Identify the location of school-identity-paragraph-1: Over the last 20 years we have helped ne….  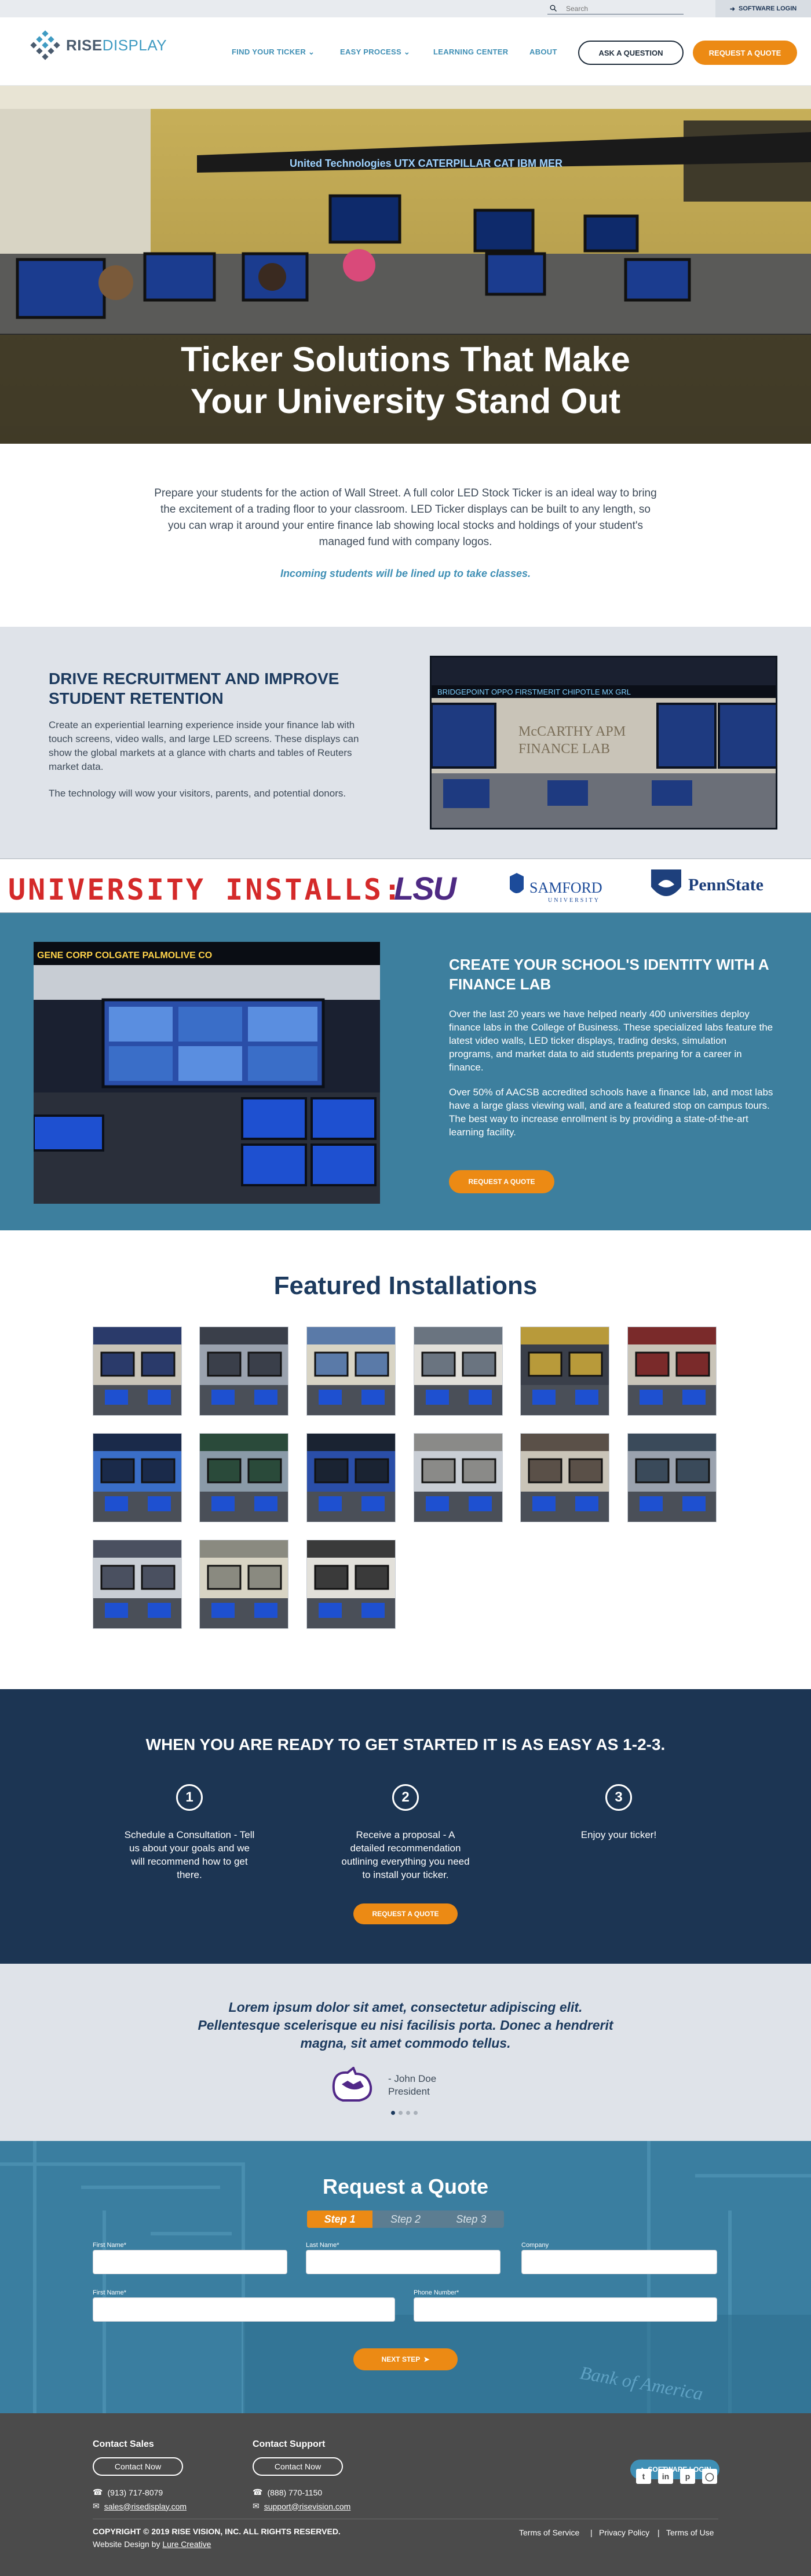
(611, 1041).